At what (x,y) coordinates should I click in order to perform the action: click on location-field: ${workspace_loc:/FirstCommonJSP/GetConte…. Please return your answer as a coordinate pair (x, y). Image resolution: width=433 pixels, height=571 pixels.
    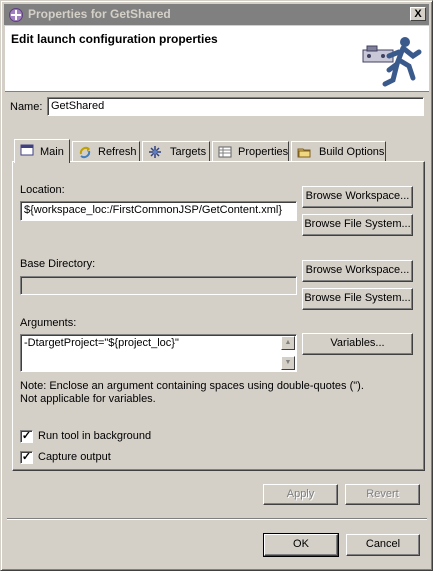
    Looking at the image, I should click on (158, 211).